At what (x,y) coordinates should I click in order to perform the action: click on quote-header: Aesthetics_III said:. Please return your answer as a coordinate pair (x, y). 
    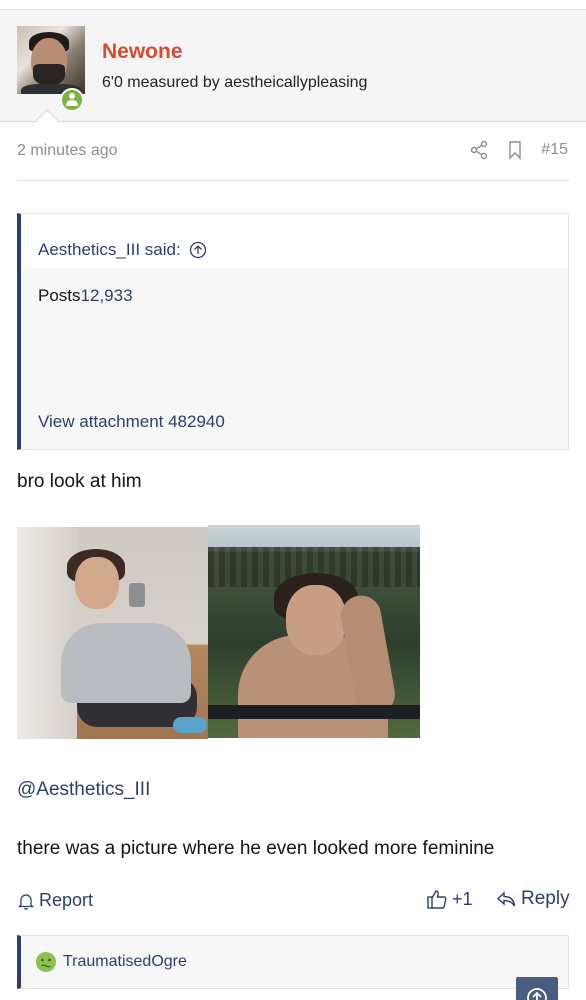
    Looking at the image, I should click on (294, 241).